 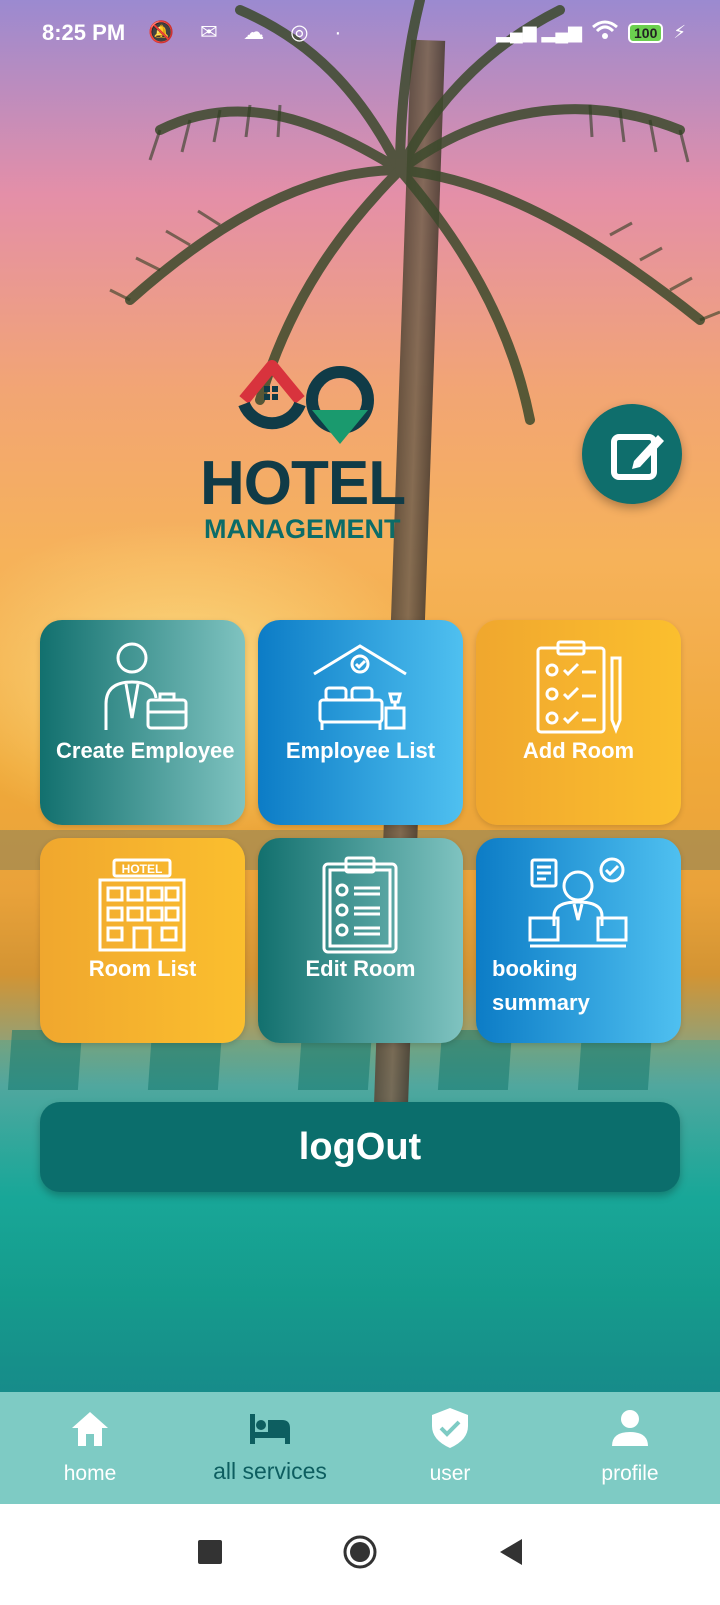 I want to click on tile-room-list: HOTEL Room List, so click(x=142, y=940).